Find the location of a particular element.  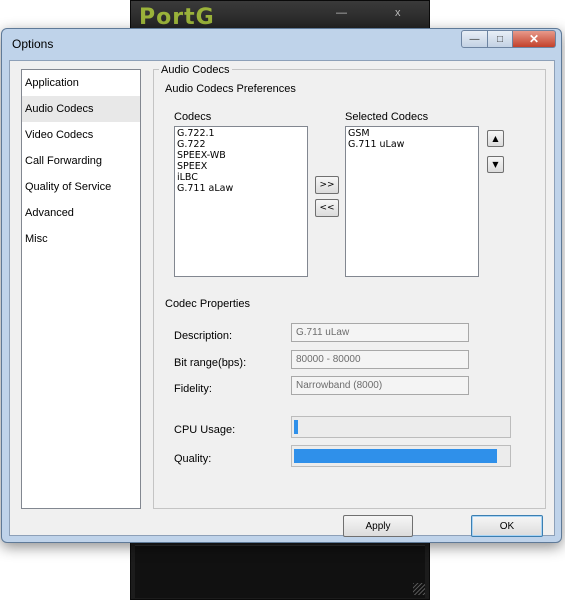

description-field: G.711 uLaw is located at coordinates (380, 332).